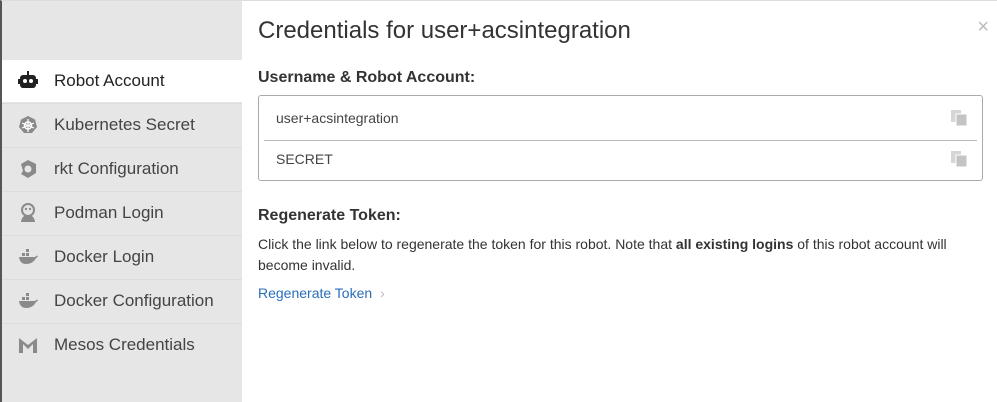 The height and width of the screenshot is (402, 997). I want to click on username-value: user+acsintegration, so click(337, 118).